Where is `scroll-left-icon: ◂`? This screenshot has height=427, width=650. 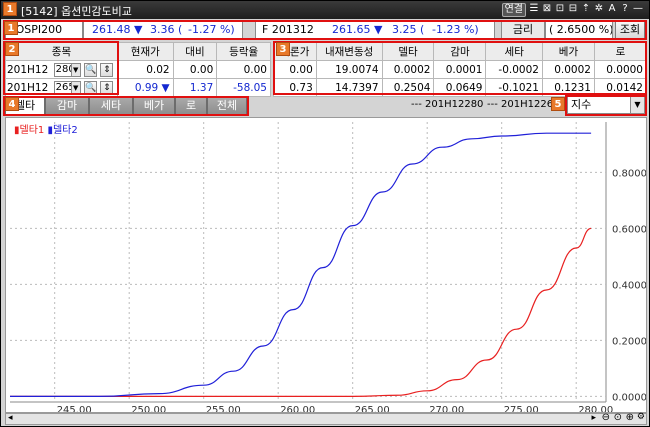
scroll-left-icon: ◂ is located at coordinates (10, 418).